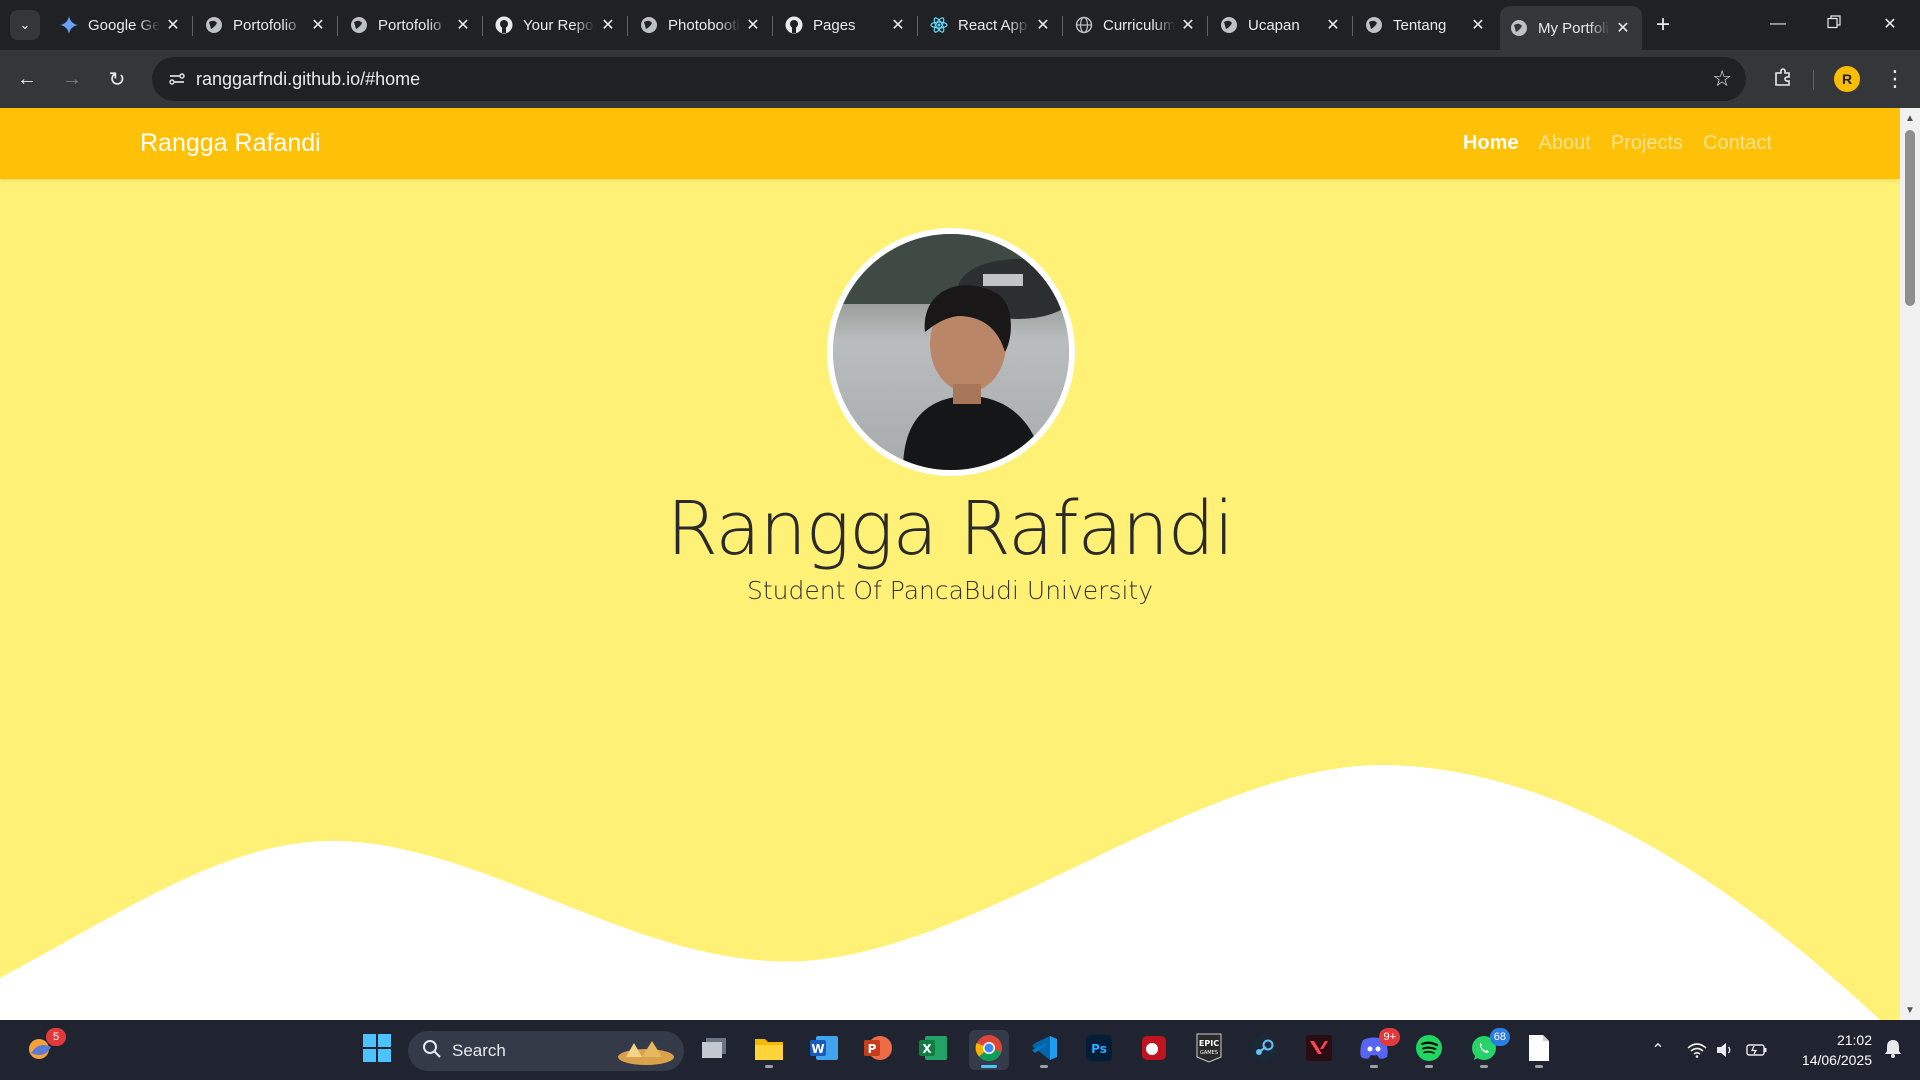  Describe the element at coordinates (43, 1049) in the screenshot. I see `weather-widget: 5` at that location.